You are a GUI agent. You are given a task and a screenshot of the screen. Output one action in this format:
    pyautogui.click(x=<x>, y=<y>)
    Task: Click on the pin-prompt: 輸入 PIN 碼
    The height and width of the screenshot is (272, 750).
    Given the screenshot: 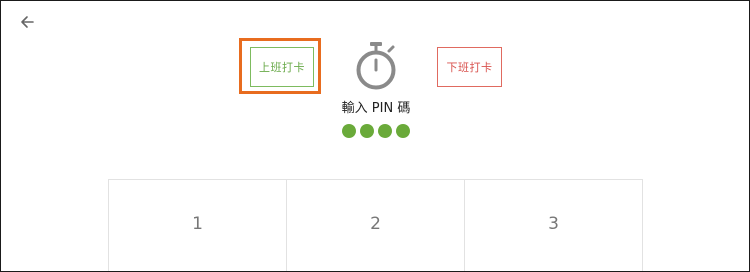 What is the action you would take?
    pyautogui.click(x=376, y=108)
    